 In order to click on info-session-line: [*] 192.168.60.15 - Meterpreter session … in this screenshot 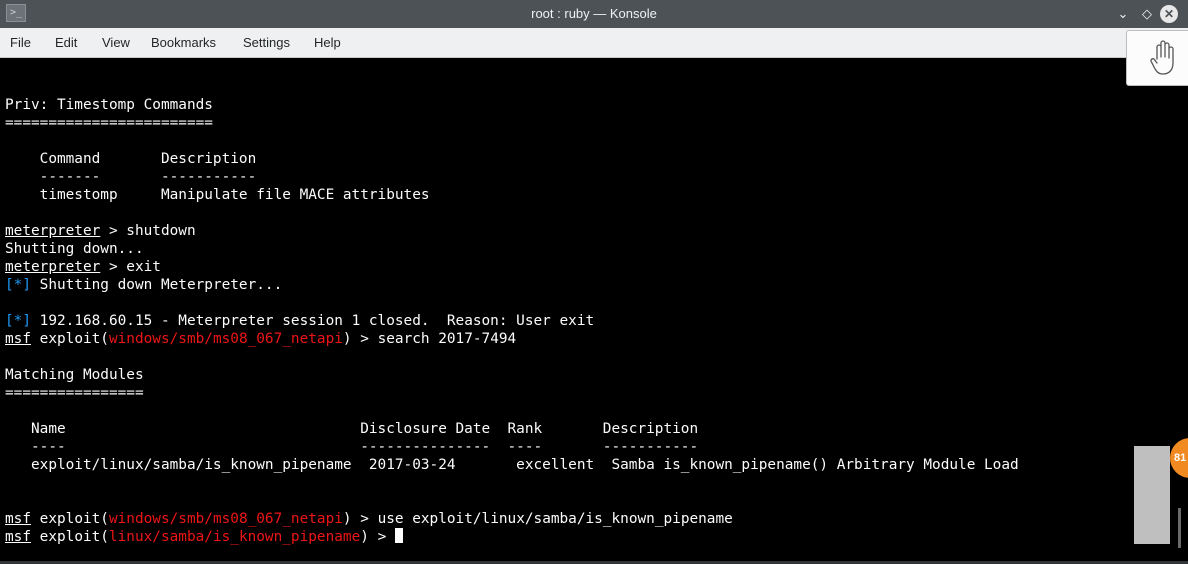, I will do `click(299, 321)`.